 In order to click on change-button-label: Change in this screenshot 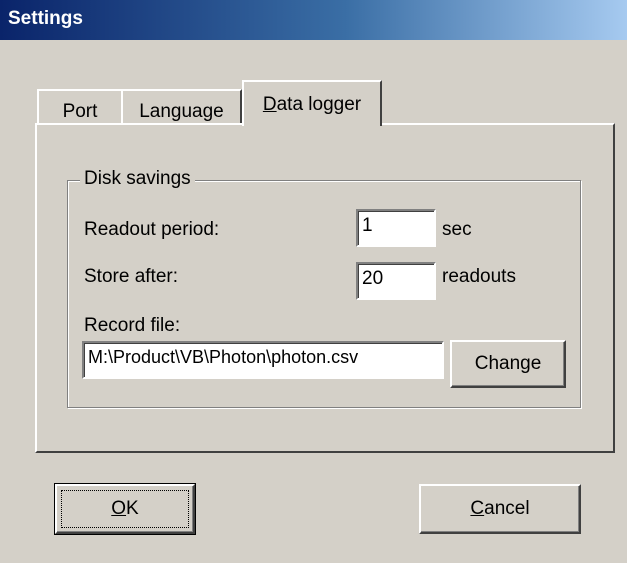, I will do `click(508, 363)`.